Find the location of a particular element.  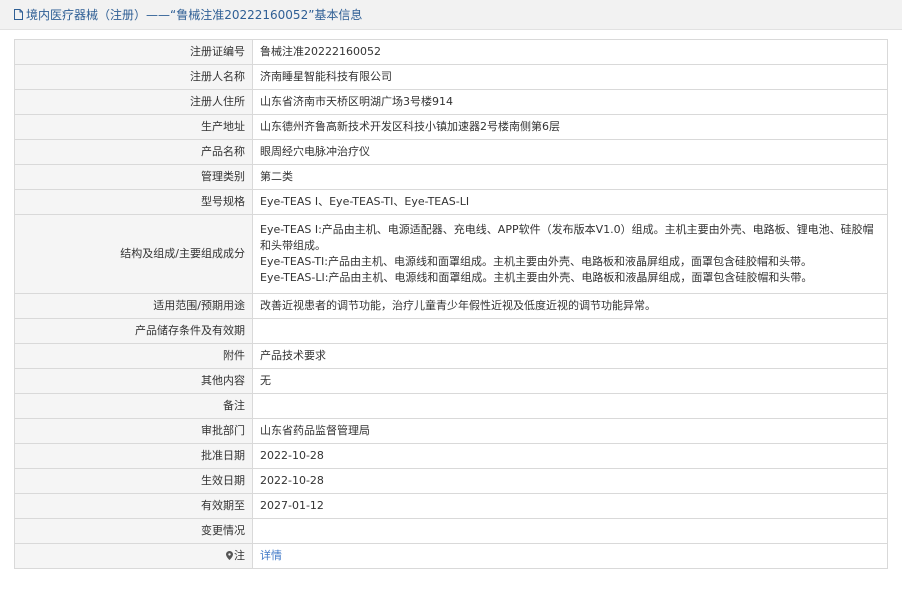

row-label: 注册证编号 is located at coordinates (133, 52).